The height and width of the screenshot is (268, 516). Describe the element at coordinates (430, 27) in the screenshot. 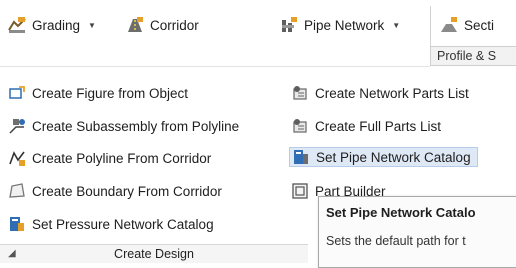

I see `toolbar-divider` at that location.